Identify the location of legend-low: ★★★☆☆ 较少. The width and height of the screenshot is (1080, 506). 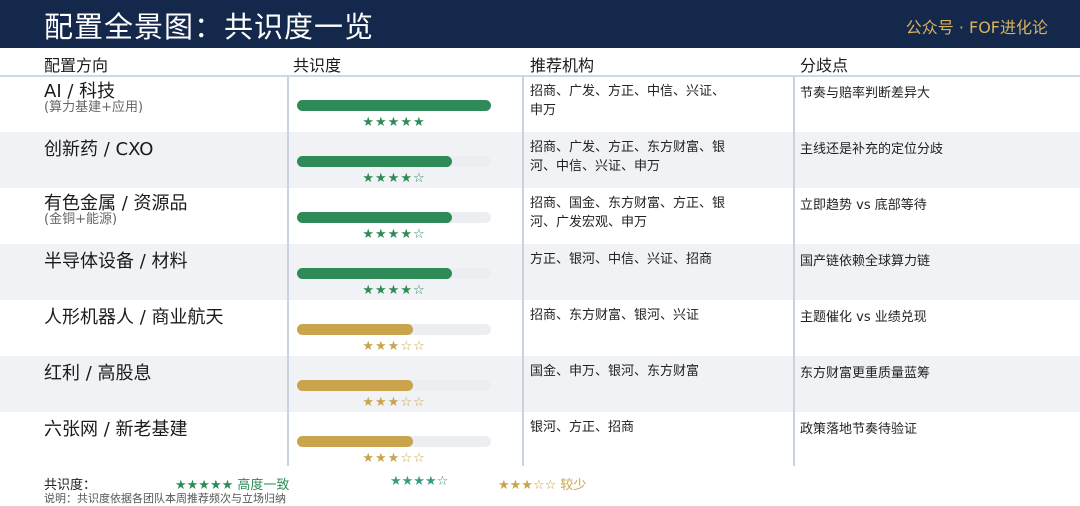
(542, 485).